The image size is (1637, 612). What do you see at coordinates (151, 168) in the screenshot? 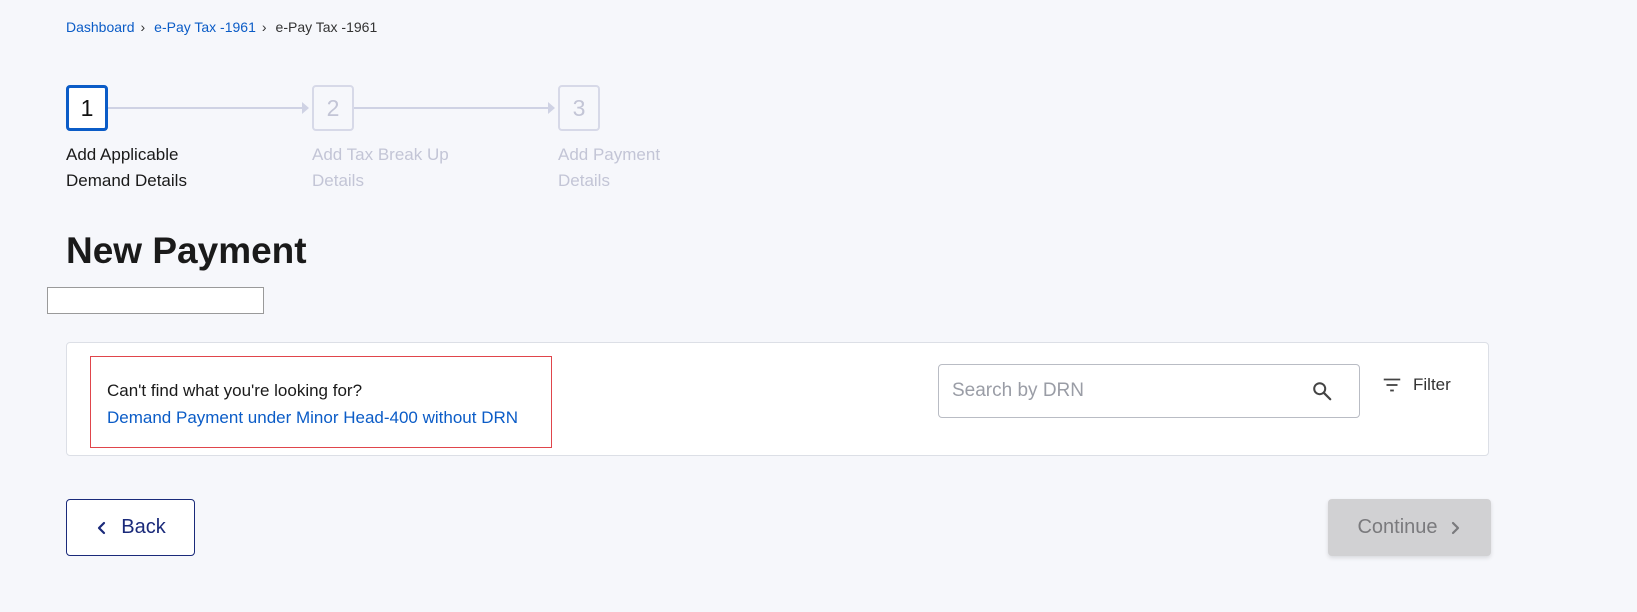
I see `step-1-label: Add Applicable Demand Details` at bounding box center [151, 168].